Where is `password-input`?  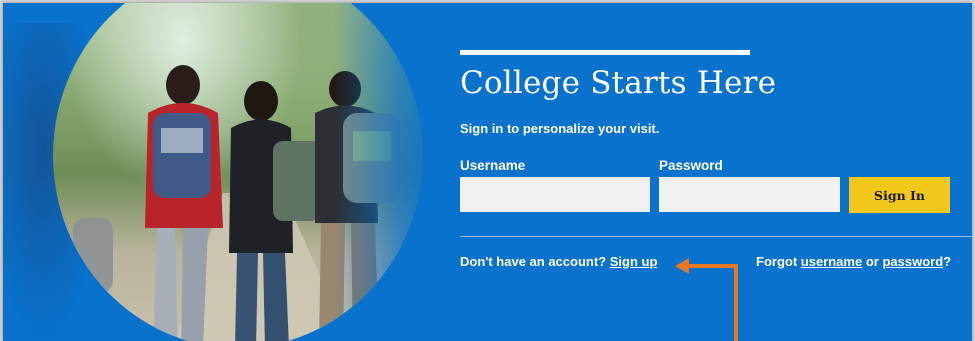
password-input is located at coordinates (749, 194).